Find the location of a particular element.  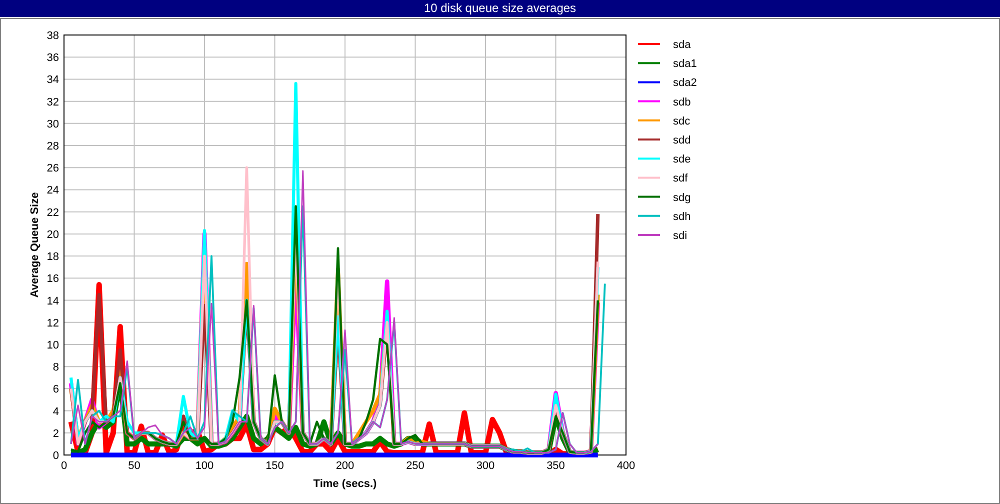

axis-tick-label: 26 is located at coordinates (52, 168).